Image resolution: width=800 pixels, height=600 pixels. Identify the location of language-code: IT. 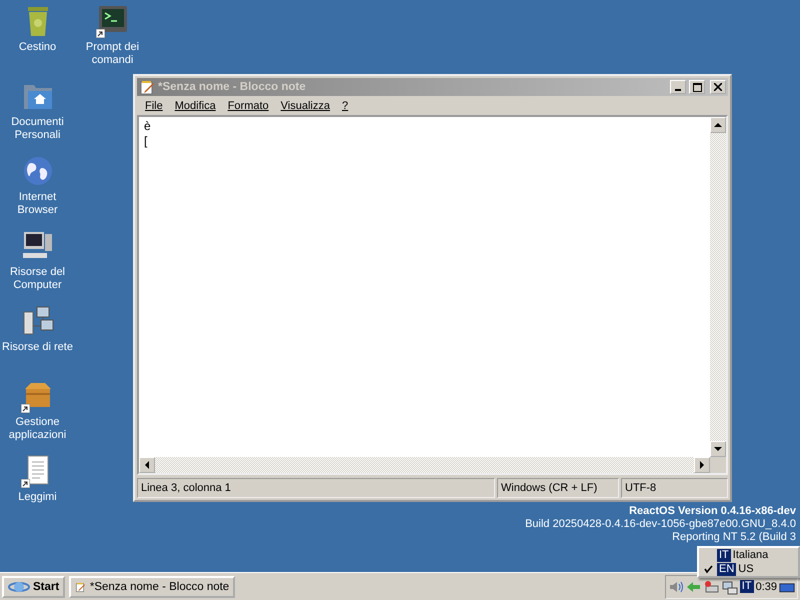
(724, 555).